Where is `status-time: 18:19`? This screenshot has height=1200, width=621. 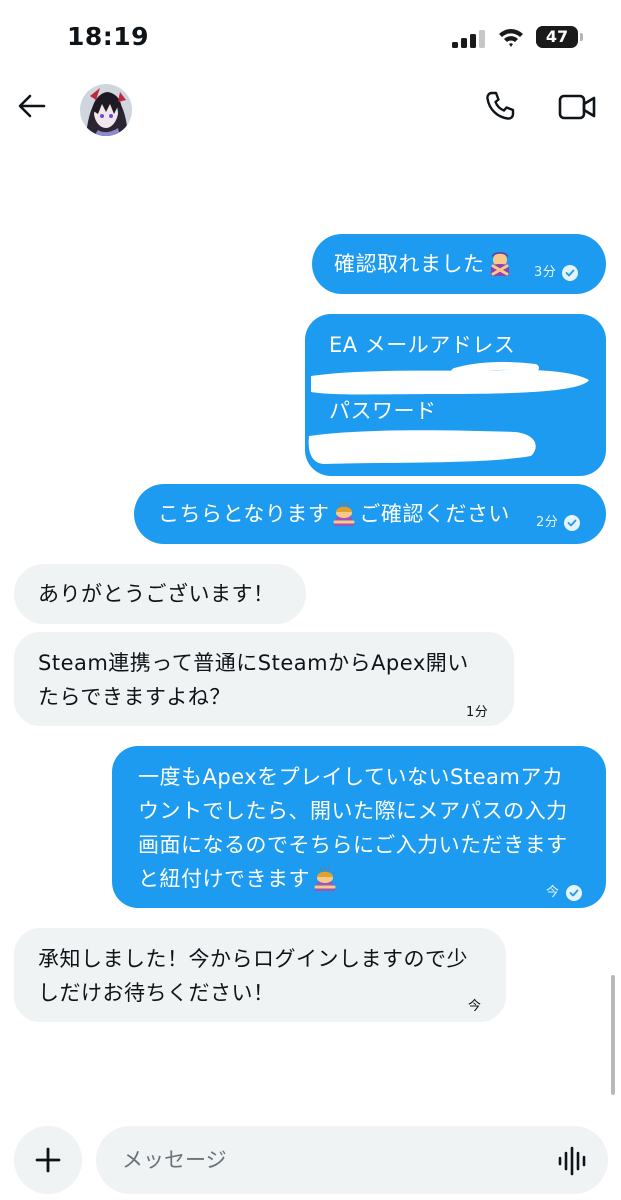
status-time: 18:19 is located at coordinates (108, 36).